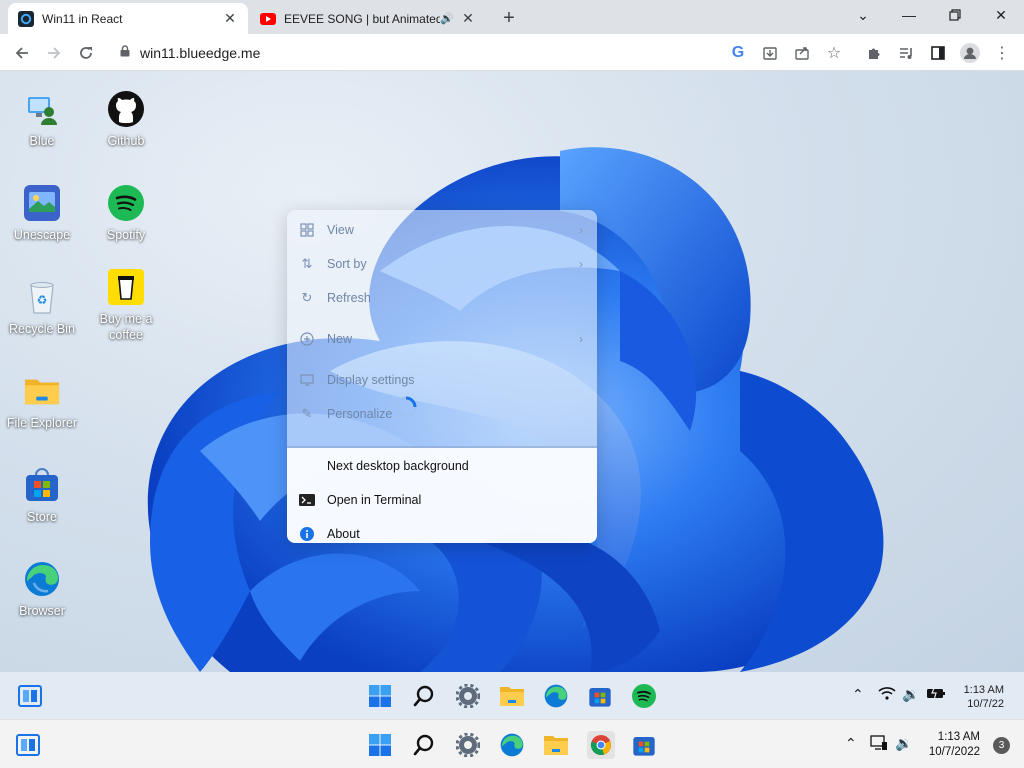 The image size is (1024, 768). Describe the element at coordinates (86, 53) in the screenshot. I see `reload-icon` at that location.